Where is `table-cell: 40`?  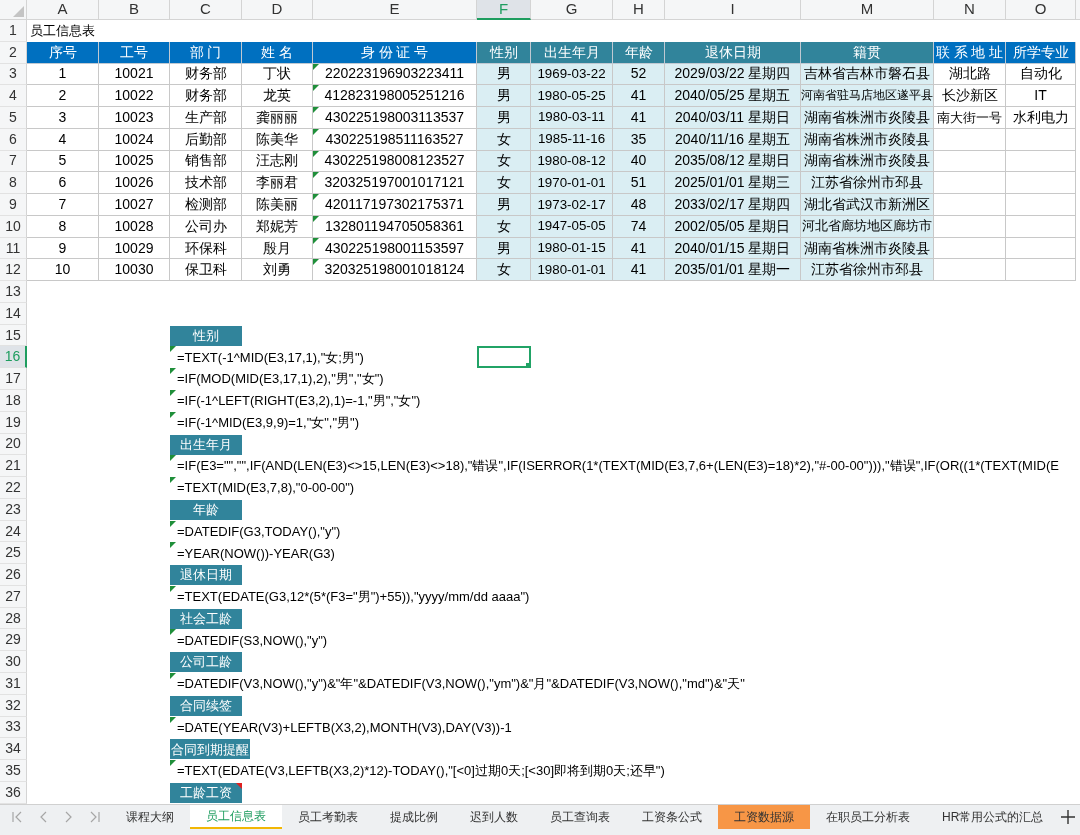
table-cell: 40 is located at coordinates (639, 161).